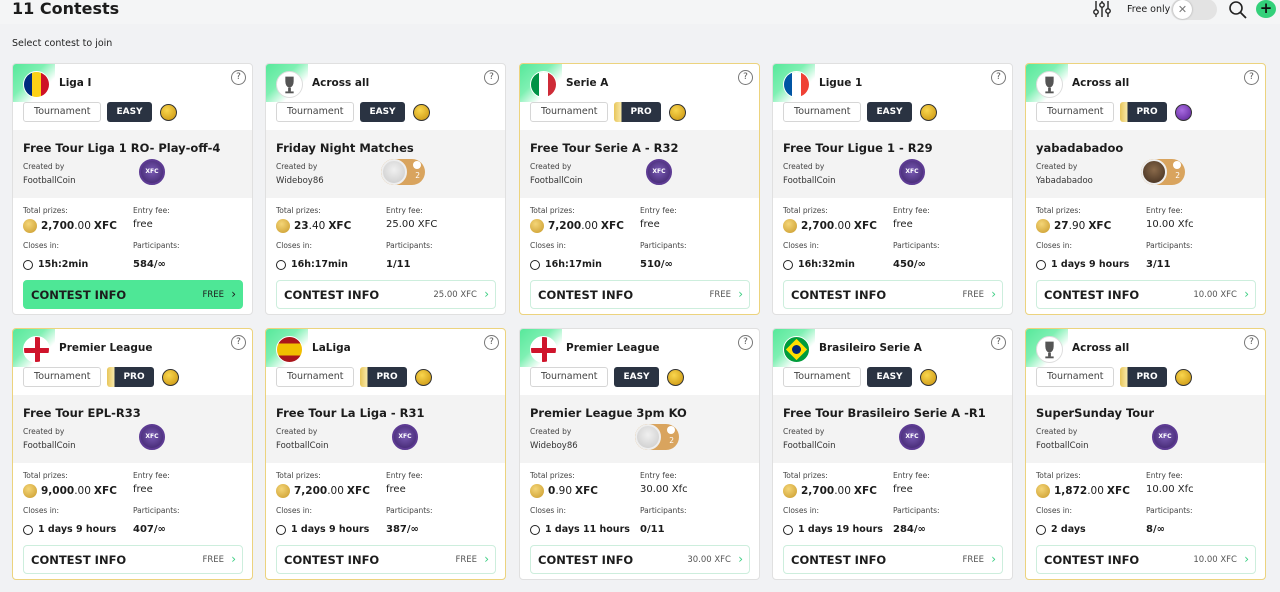 This screenshot has height=592, width=1280. I want to click on prize-currency: XFC, so click(105, 226).